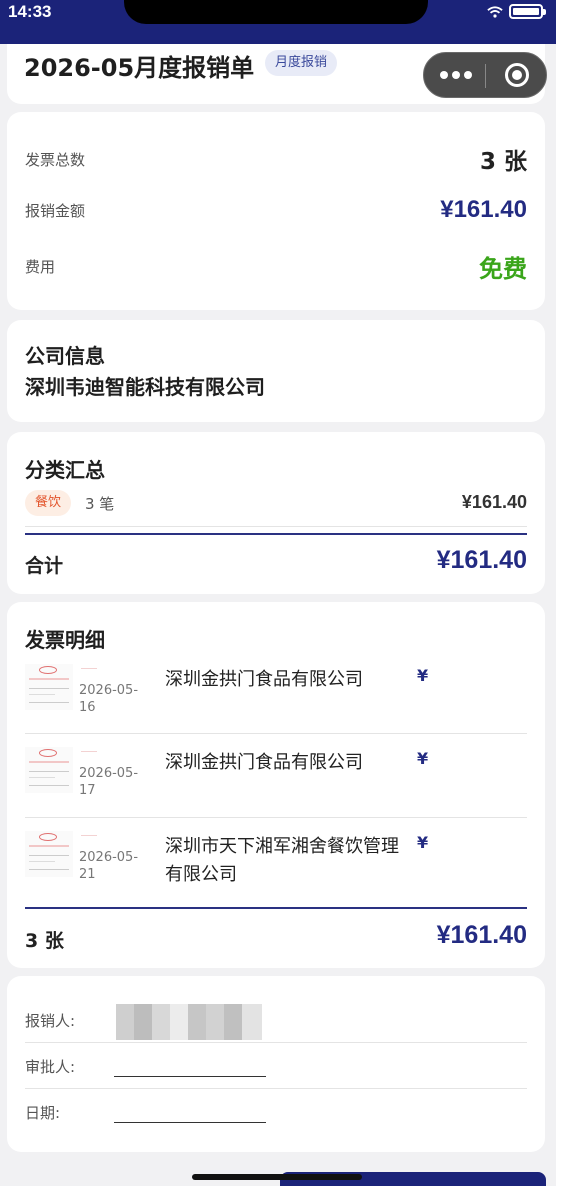  Describe the element at coordinates (517, 75) in the screenshot. I see `close-miniprogram-icon` at that location.